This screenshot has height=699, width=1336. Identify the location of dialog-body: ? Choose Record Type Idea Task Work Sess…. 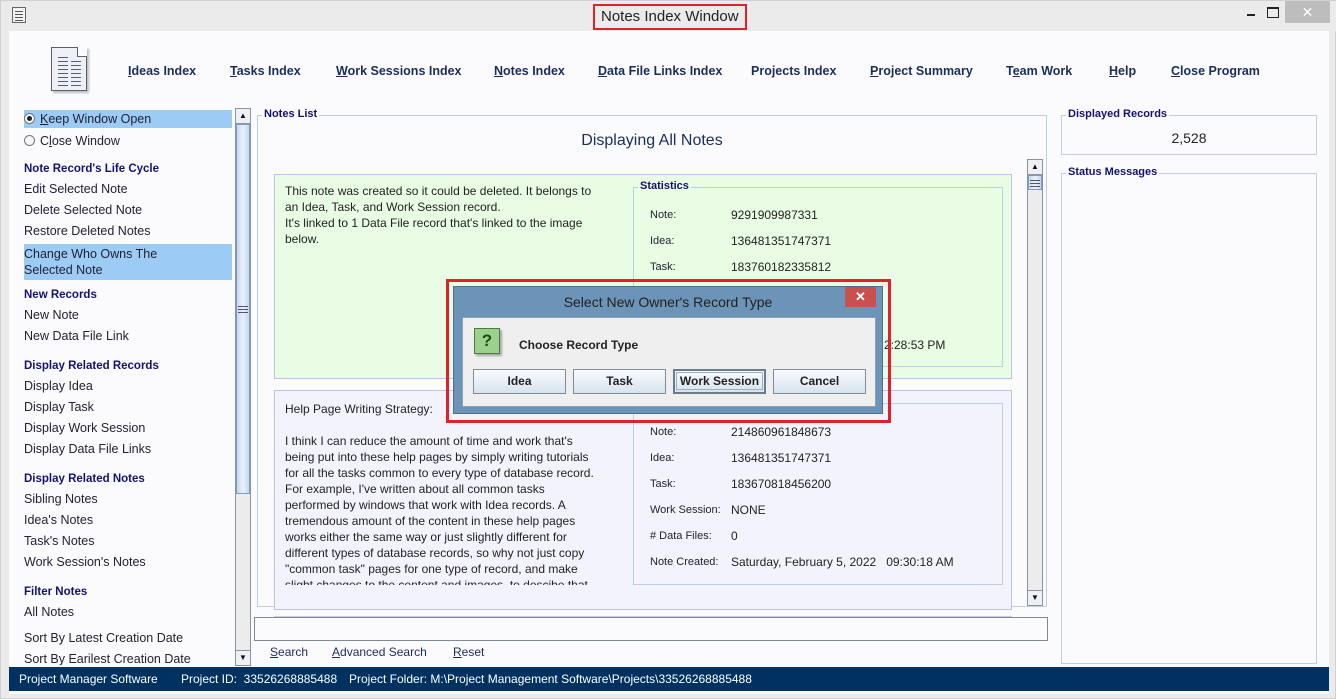
(669, 362).